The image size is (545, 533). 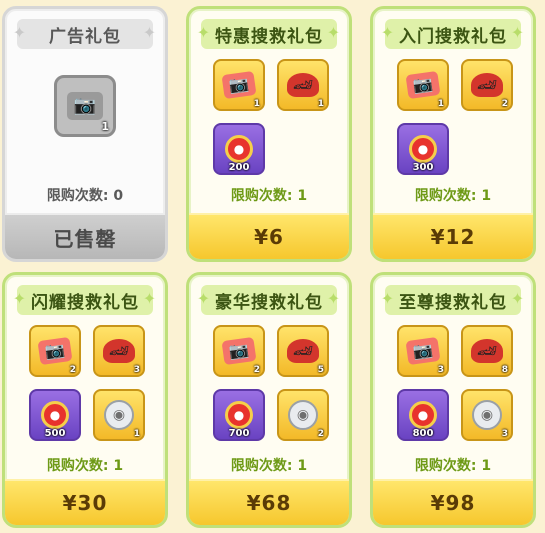 What do you see at coordinates (423, 167) in the screenshot?
I see `item-quantity: 300` at bounding box center [423, 167].